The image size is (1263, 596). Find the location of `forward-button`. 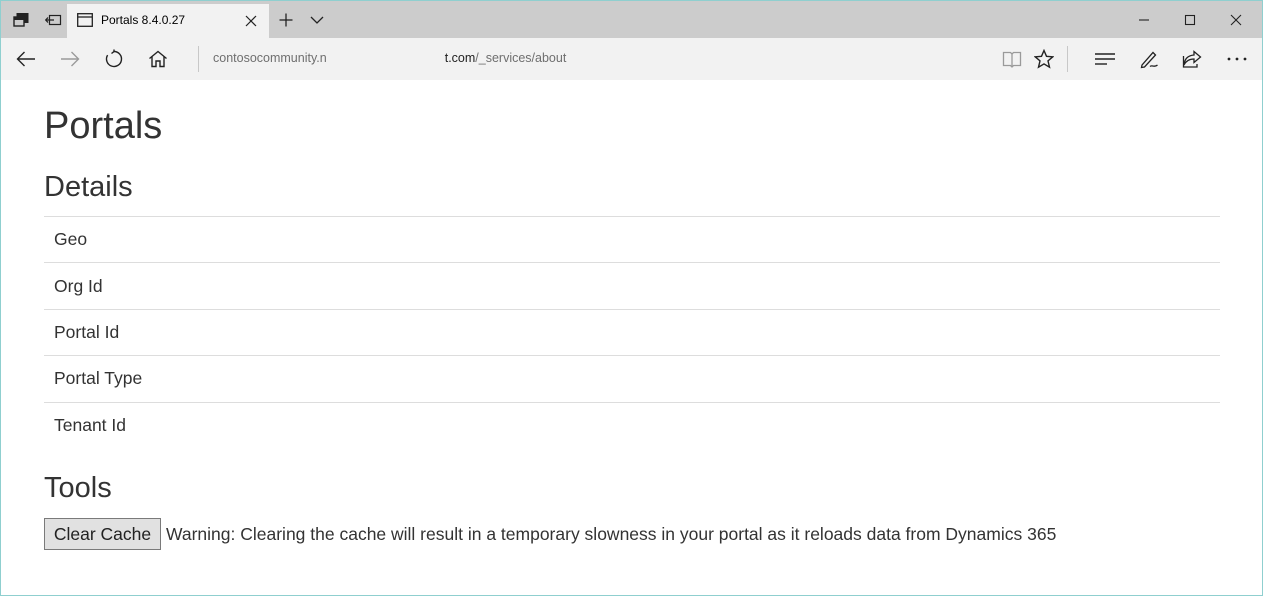

forward-button is located at coordinates (70, 59).